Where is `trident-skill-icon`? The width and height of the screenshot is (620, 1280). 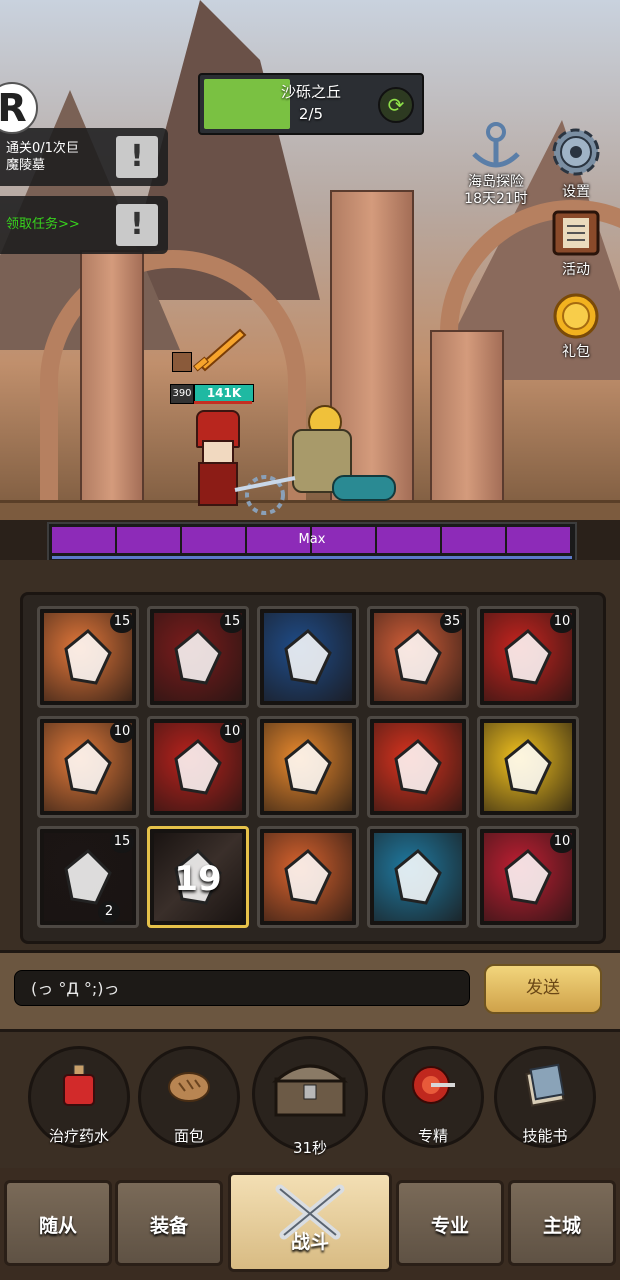 trident-skill-icon is located at coordinates (528, 767).